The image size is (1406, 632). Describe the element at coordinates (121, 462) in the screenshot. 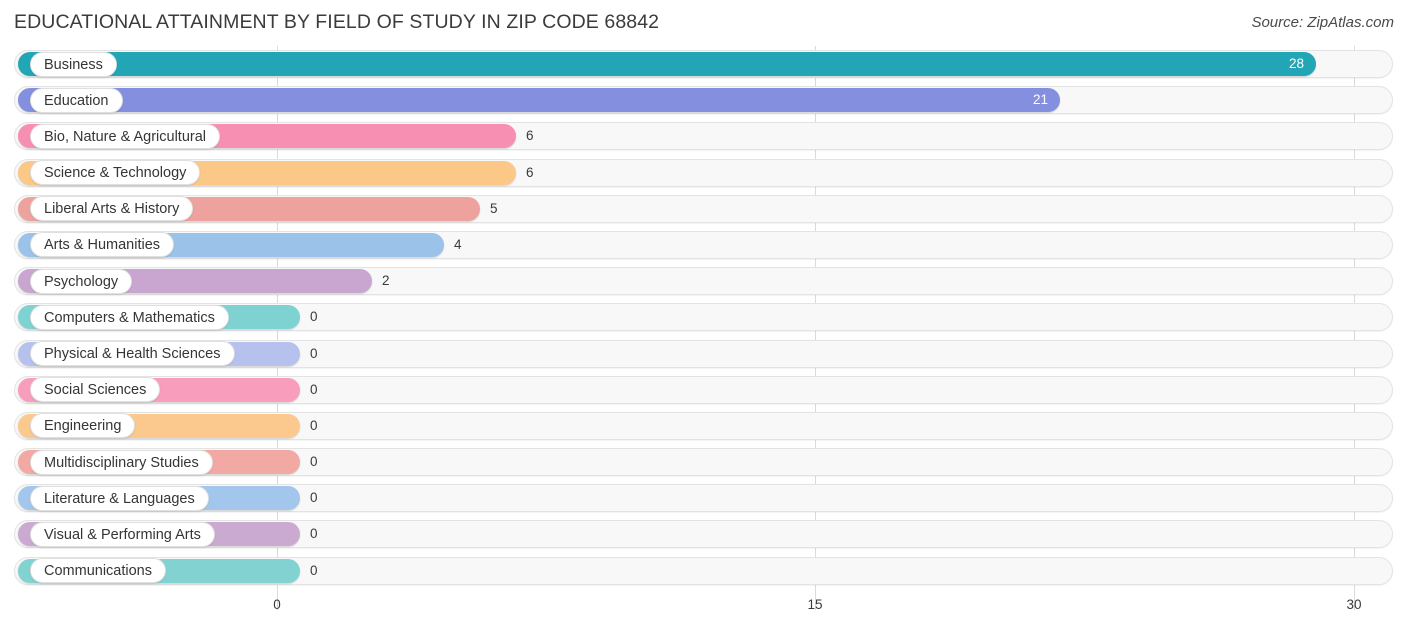

I see `bar-category-label: Multidisciplinary Studies` at that location.